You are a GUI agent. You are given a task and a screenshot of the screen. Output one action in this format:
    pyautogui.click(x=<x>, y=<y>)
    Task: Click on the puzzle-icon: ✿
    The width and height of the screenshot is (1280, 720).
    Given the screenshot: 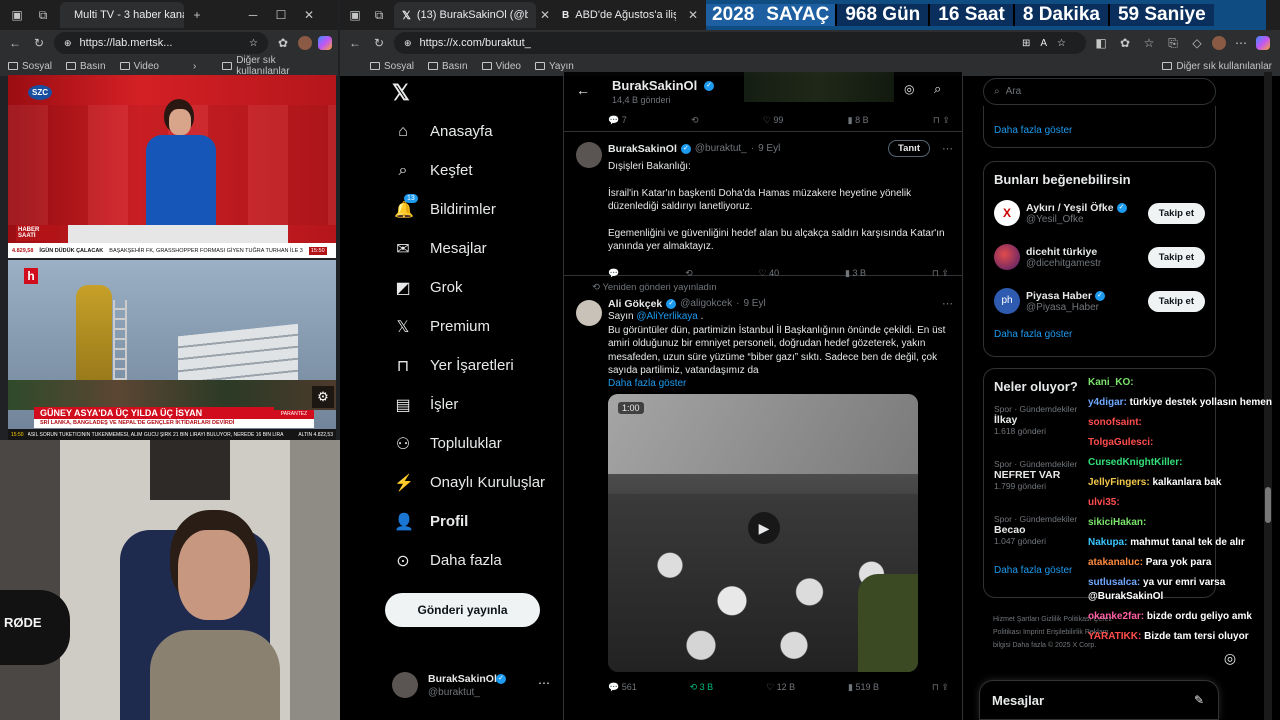 What is the action you would take?
    pyautogui.click(x=1125, y=43)
    